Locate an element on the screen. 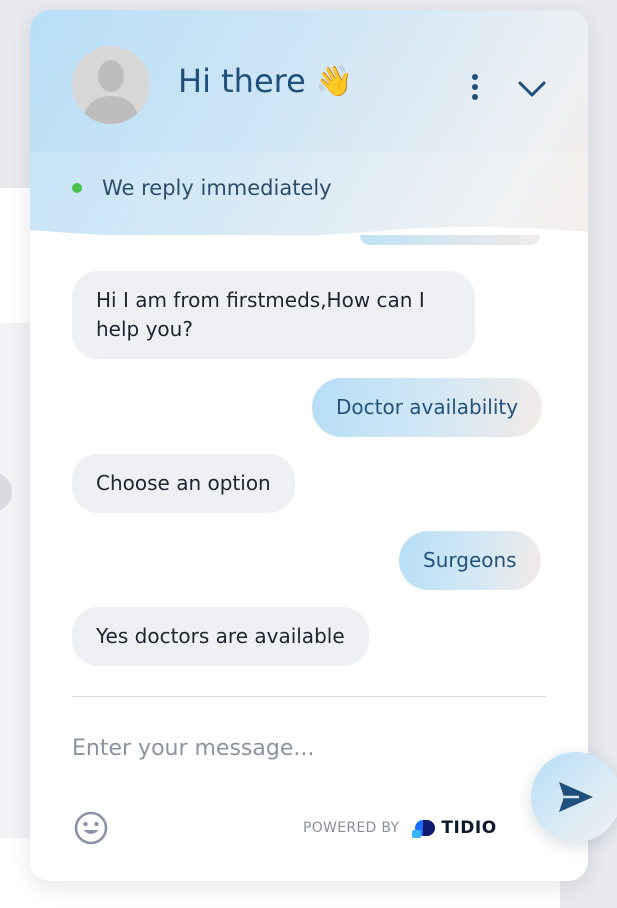 Image resolution: width=617 pixels, height=908 pixels. waving-hand-icon: 👋 is located at coordinates (334, 81).